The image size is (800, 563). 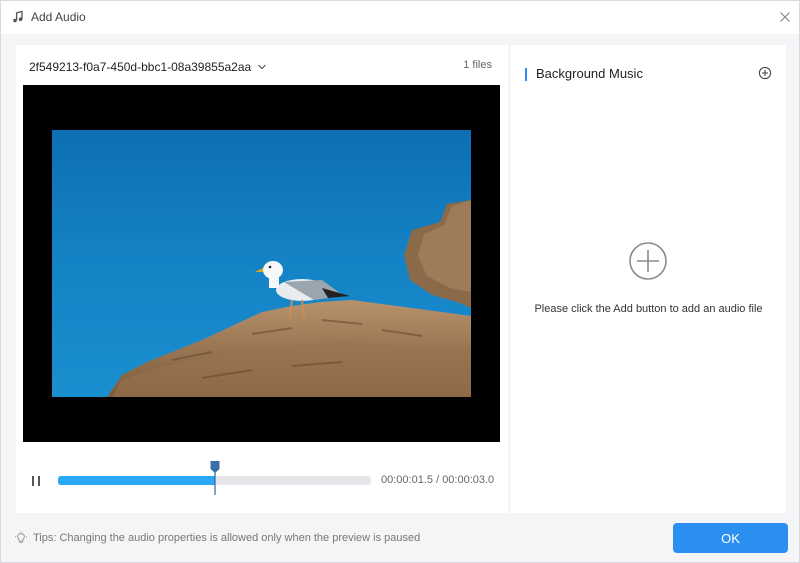 What do you see at coordinates (18, 16) in the screenshot?
I see `music-note-icon` at bounding box center [18, 16].